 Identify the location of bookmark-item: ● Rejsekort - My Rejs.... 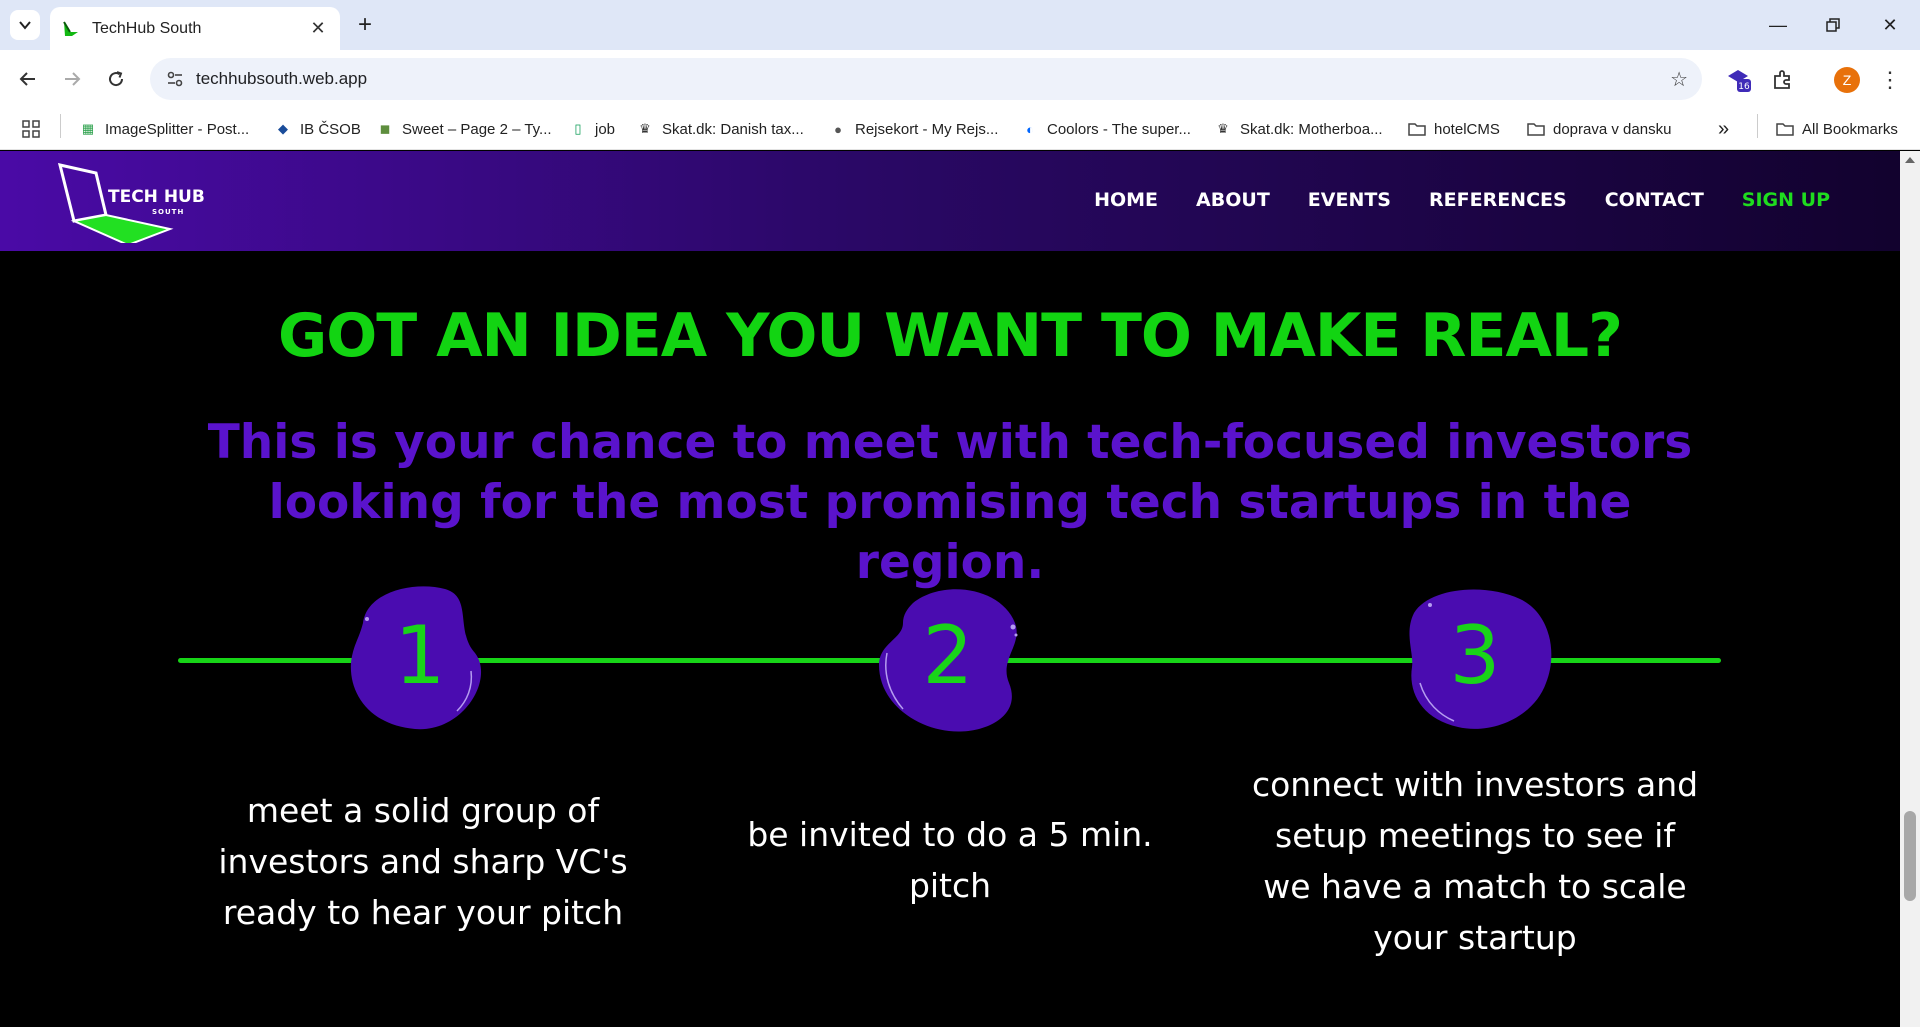
(913, 129).